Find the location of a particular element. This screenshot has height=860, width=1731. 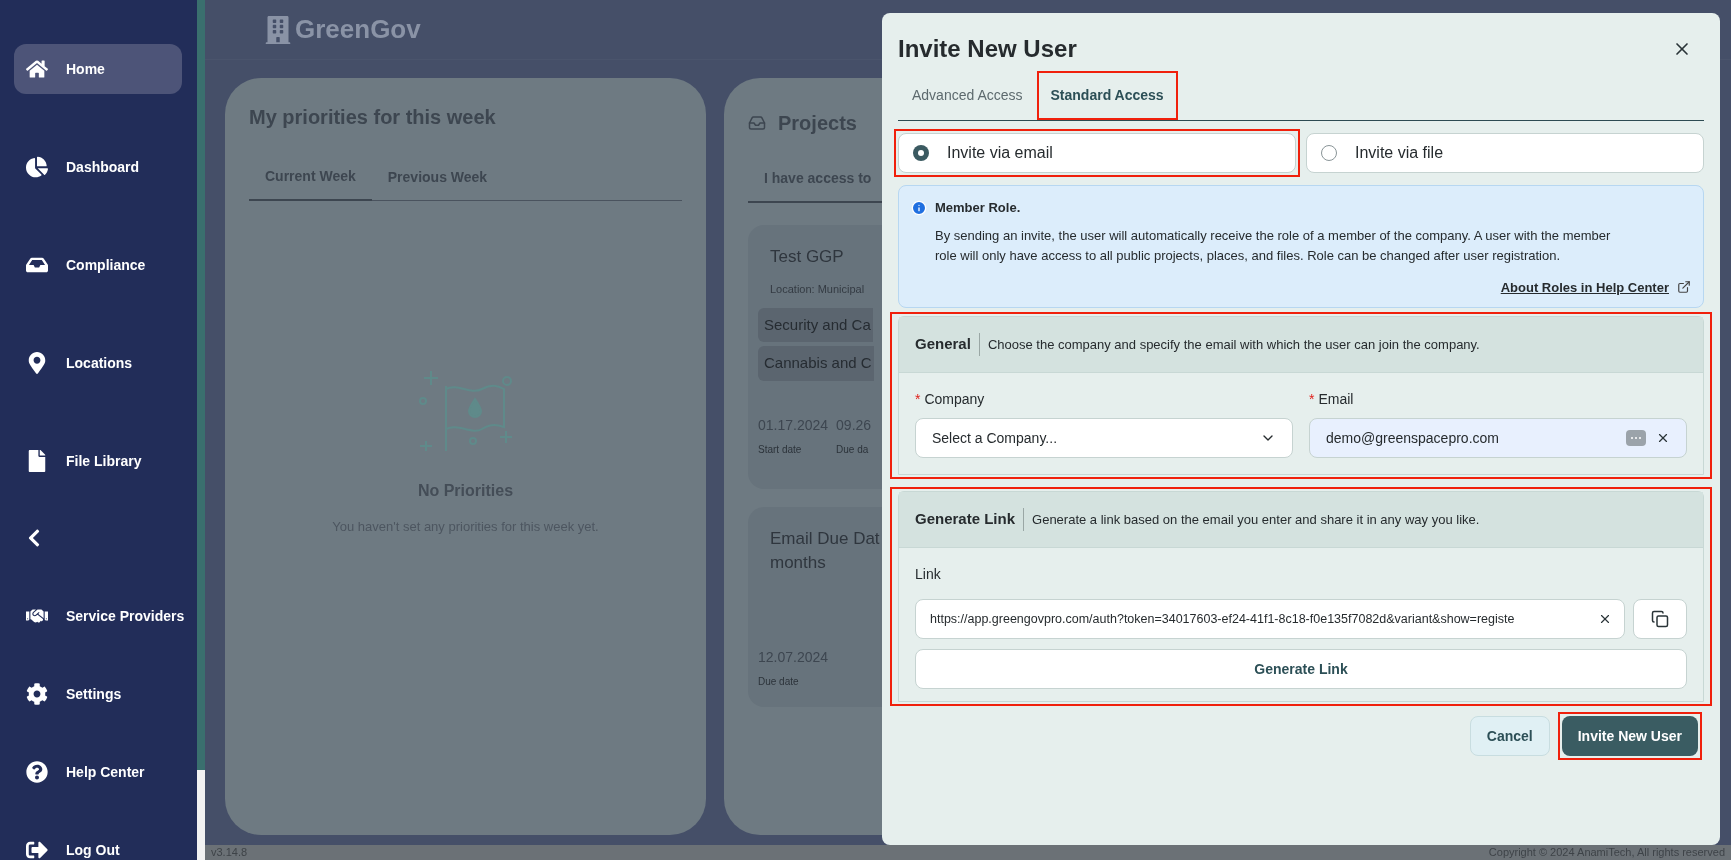

tag: Cannabis and C is located at coordinates (816, 363).